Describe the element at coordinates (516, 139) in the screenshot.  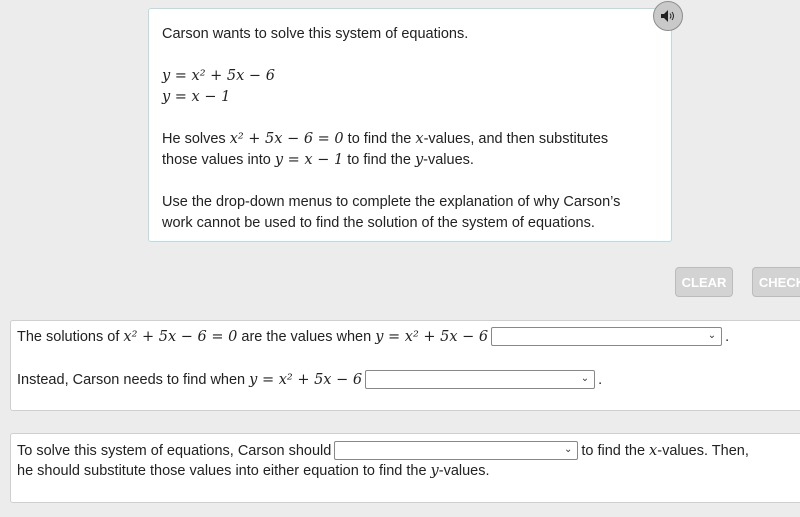
I see `text: -values, and then substitutes` at that location.